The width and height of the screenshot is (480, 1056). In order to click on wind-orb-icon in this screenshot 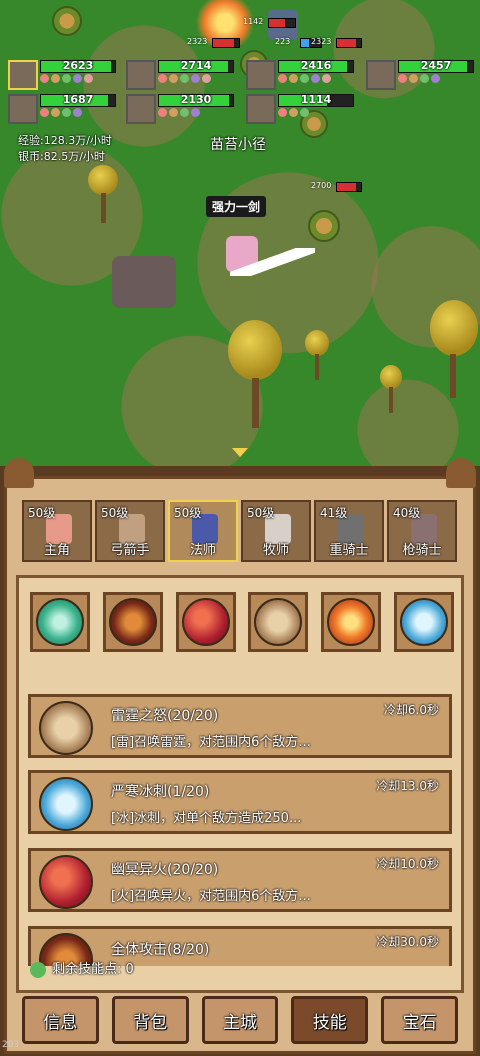, I will do `click(60, 622)`.